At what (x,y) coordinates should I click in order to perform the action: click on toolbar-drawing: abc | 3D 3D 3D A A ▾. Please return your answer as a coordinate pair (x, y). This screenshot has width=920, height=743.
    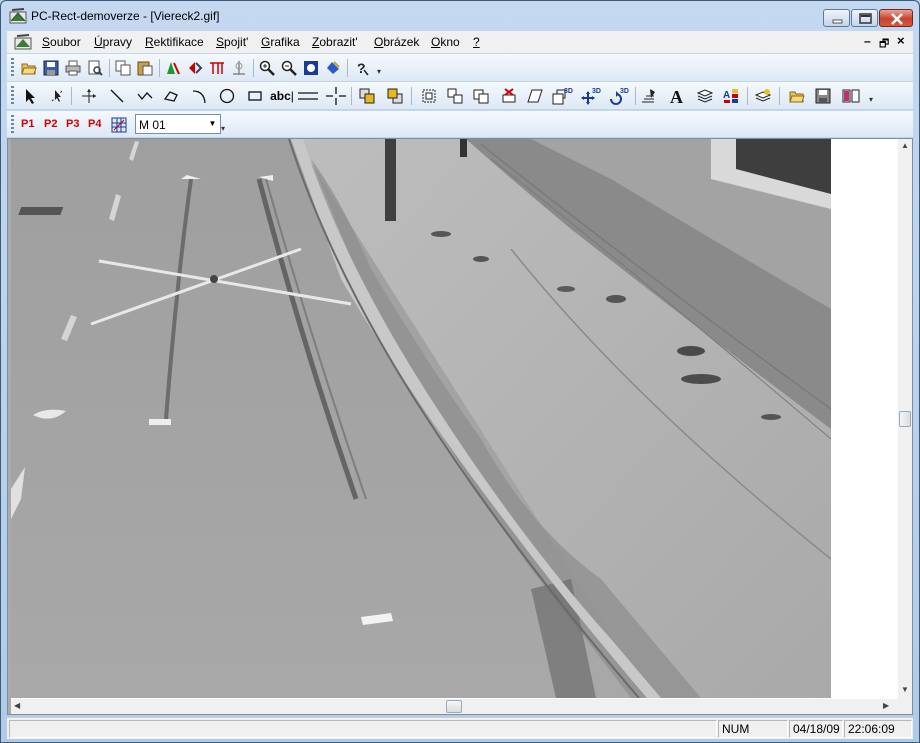
    Looking at the image, I should click on (460, 96).